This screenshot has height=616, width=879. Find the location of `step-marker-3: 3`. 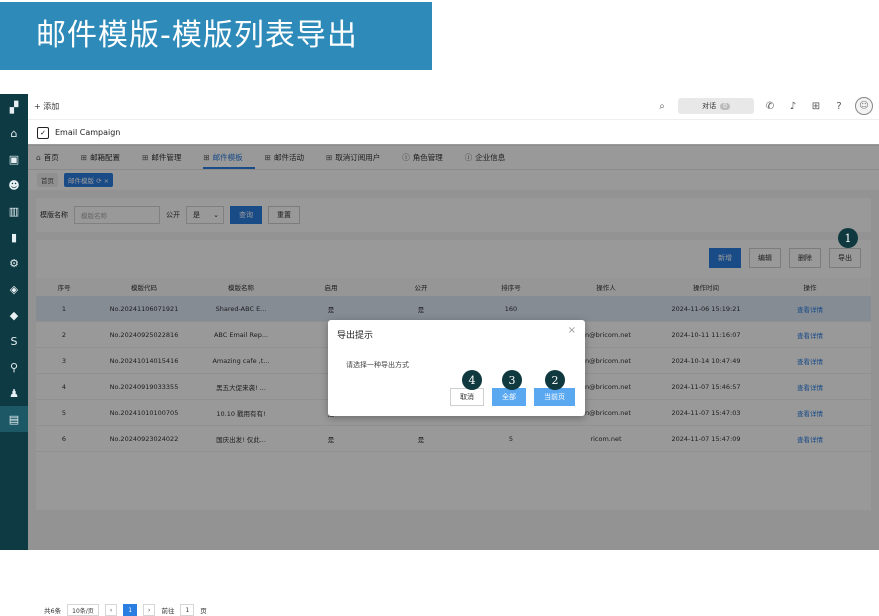

step-marker-3: 3 is located at coordinates (512, 380).